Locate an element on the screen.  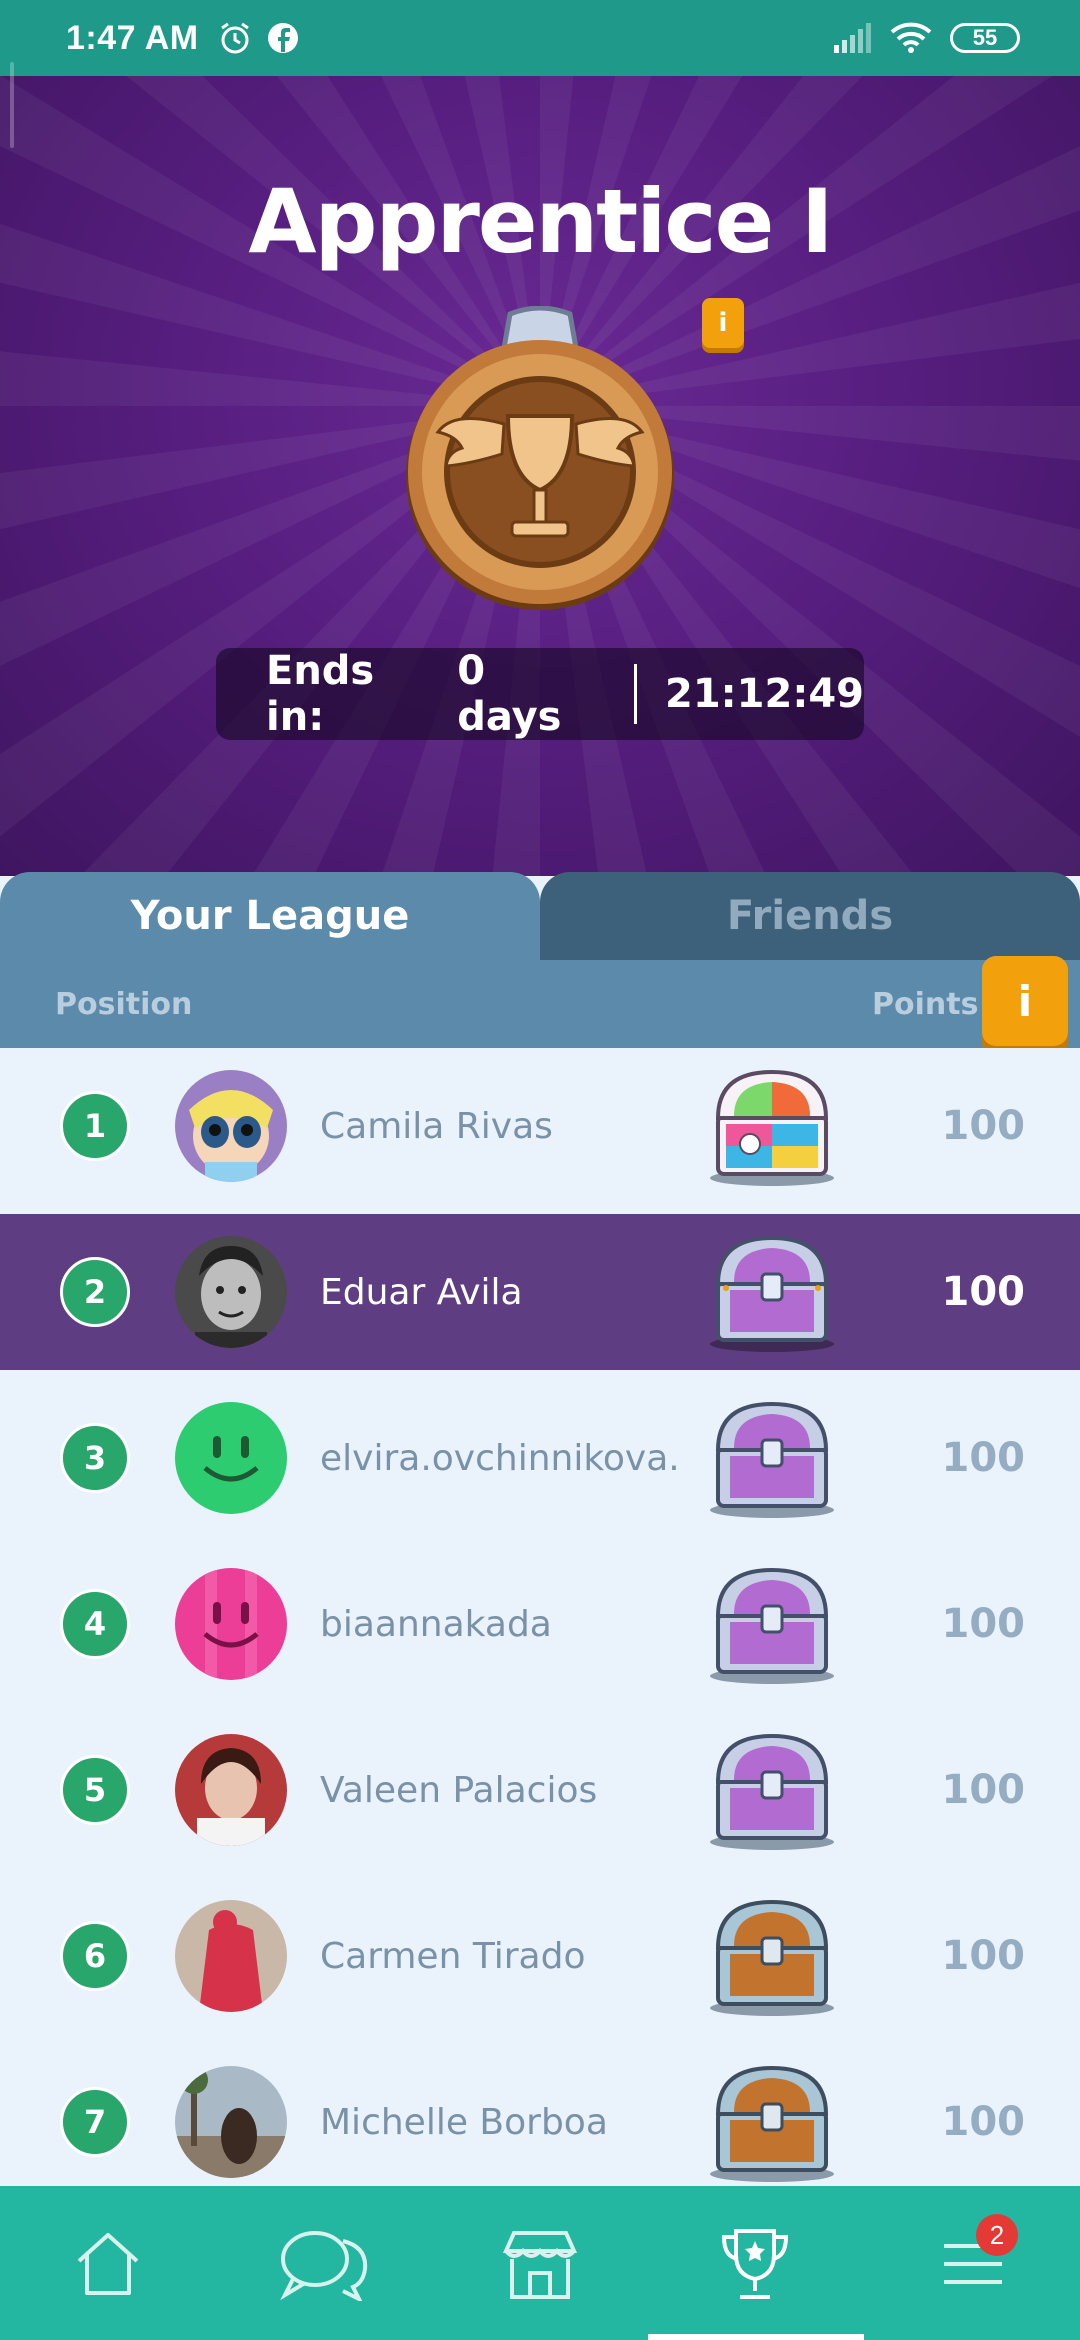
nav-leagues is located at coordinates (755, 2264).